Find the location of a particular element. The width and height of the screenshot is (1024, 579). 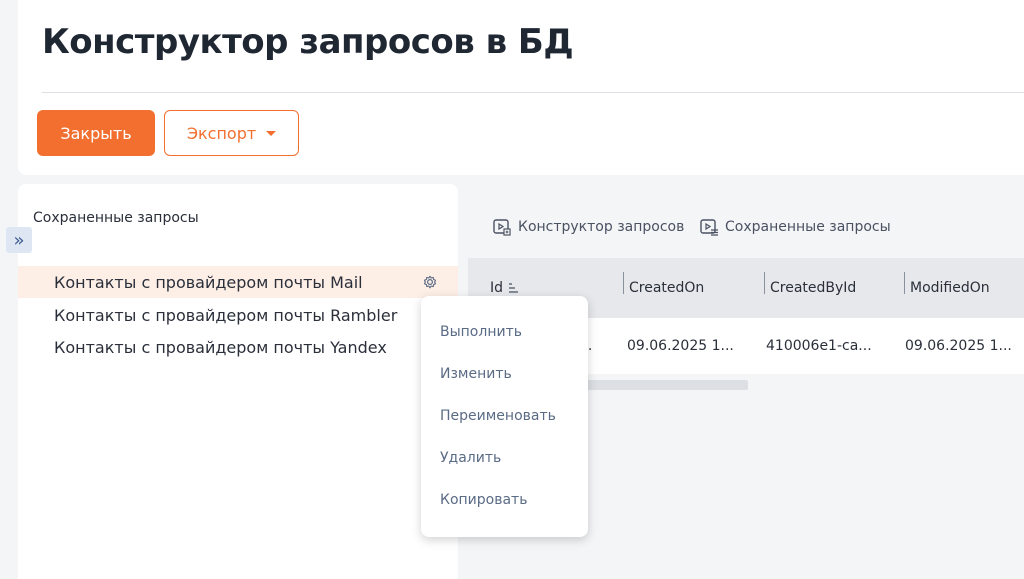

double-chevron-right-icon: » is located at coordinates (19, 240).